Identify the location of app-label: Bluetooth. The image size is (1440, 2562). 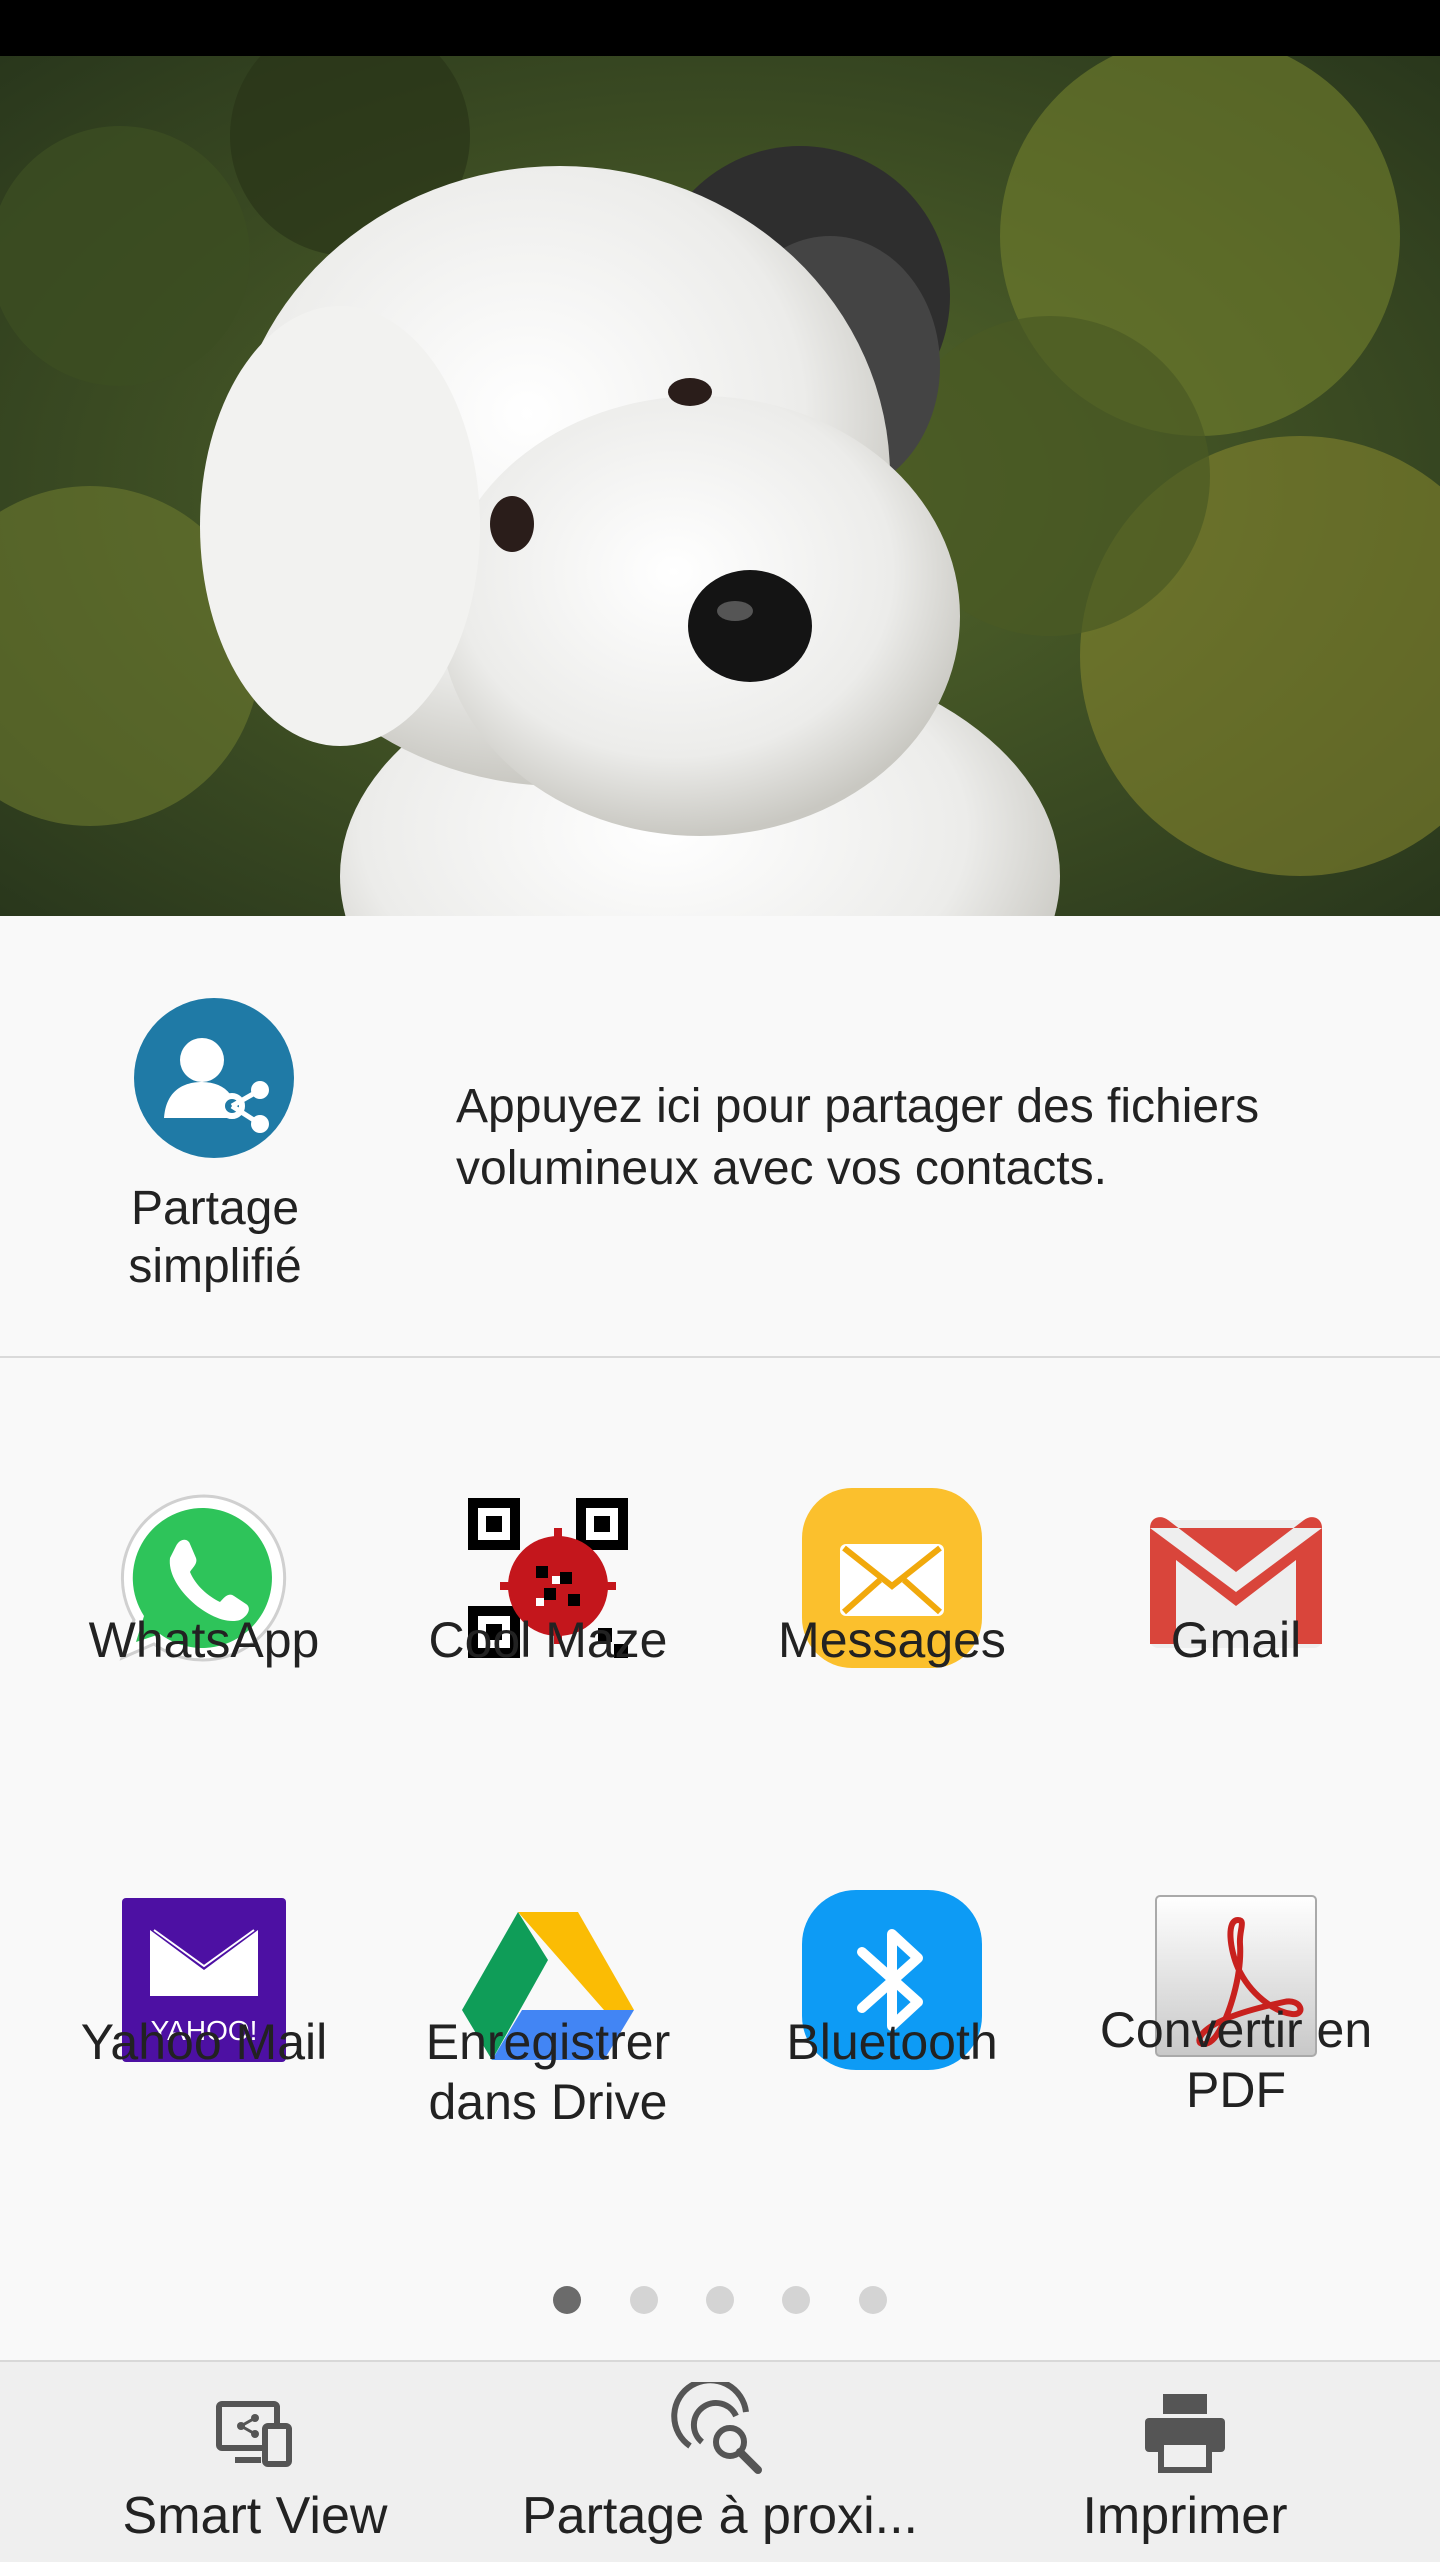
(892, 2042).